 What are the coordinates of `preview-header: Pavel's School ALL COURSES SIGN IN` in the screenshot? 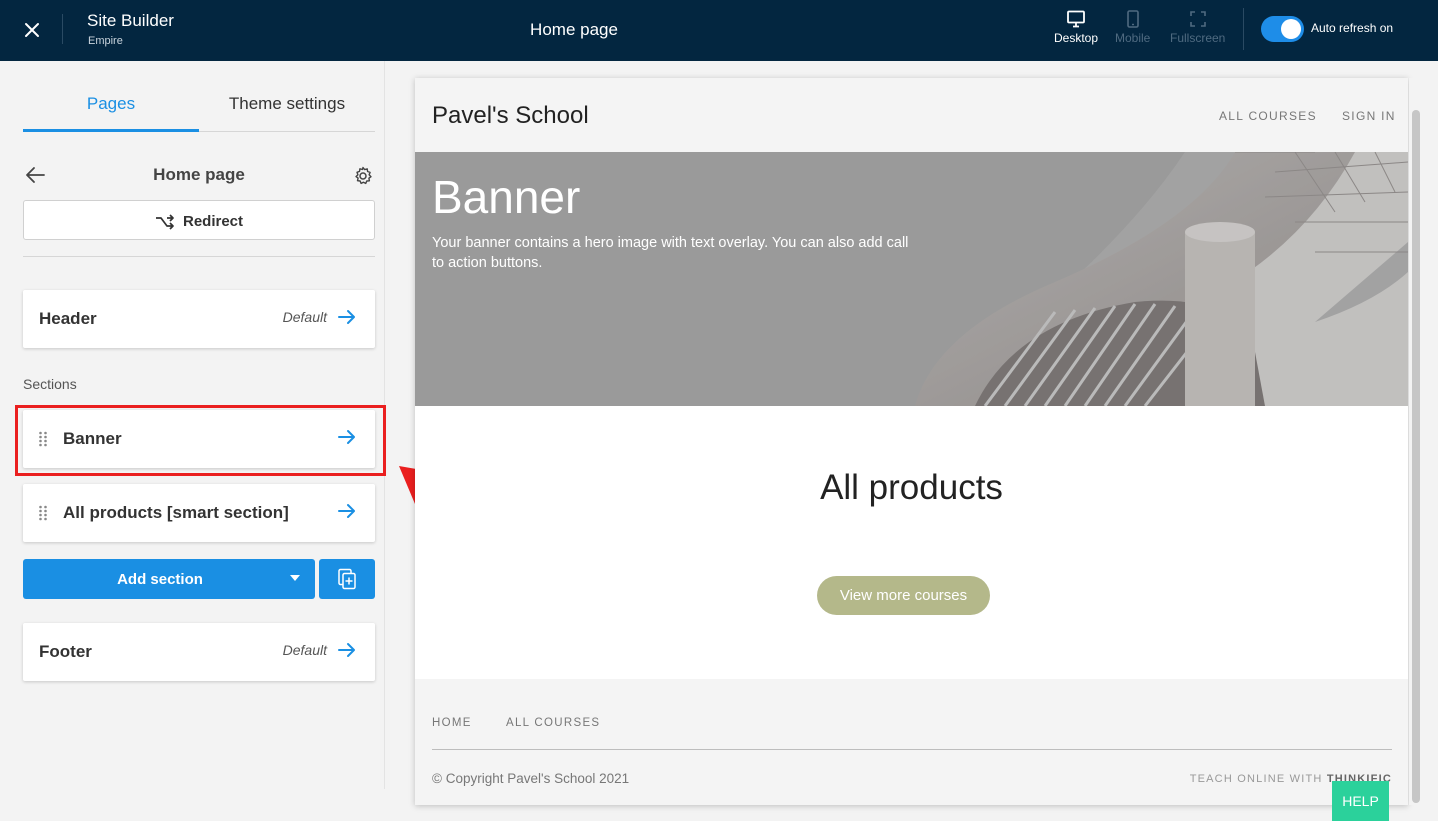 It's located at (911, 115).